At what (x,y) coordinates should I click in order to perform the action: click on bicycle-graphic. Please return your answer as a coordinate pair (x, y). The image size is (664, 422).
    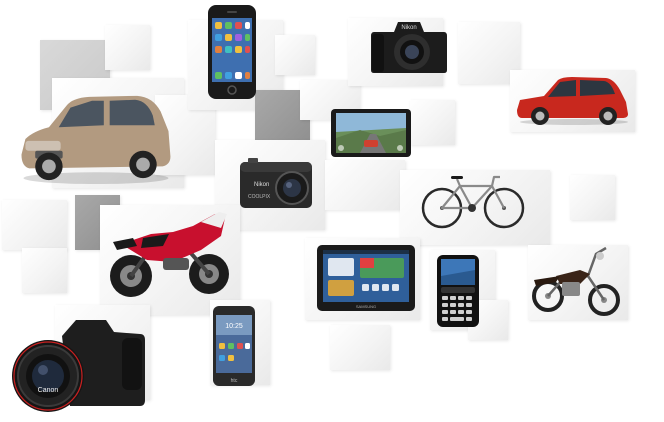
    Looking at the image, I should click on (473, 202).